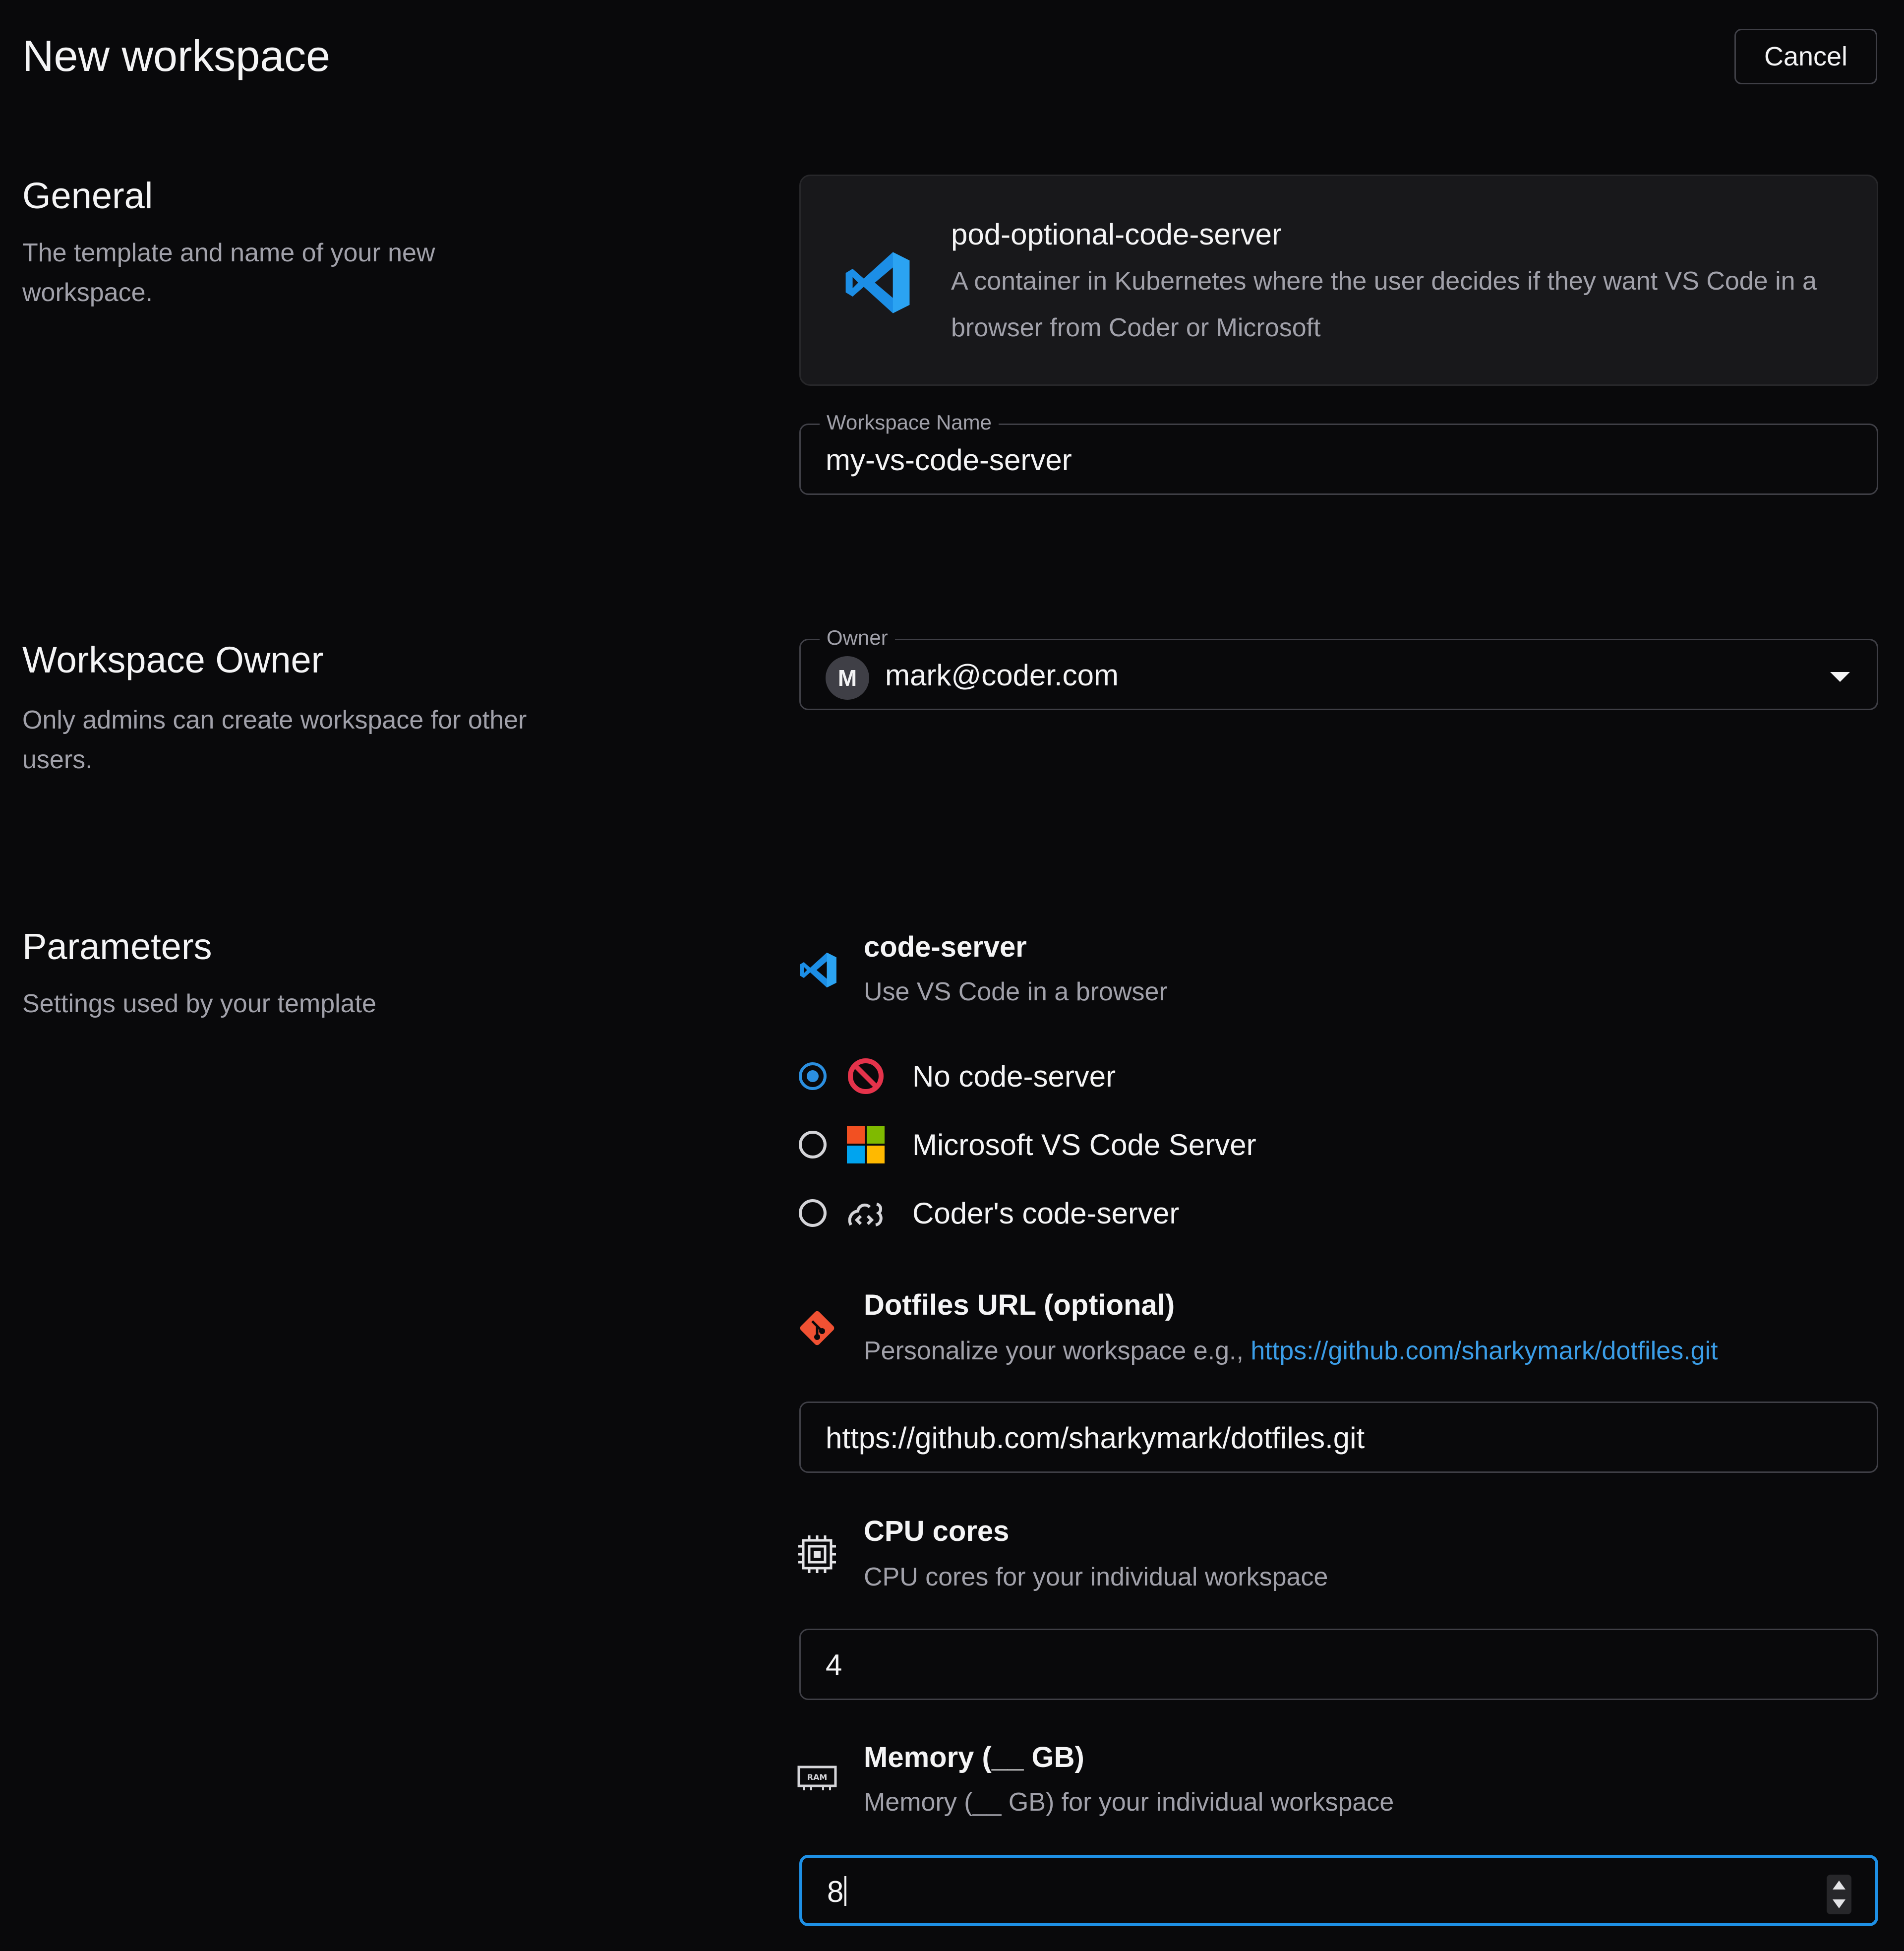 Image resolution: width=1904 pixels, height=1951 pixels. I want to click on owner-select: Owner M mark@coder.com, so click(1338, 667).